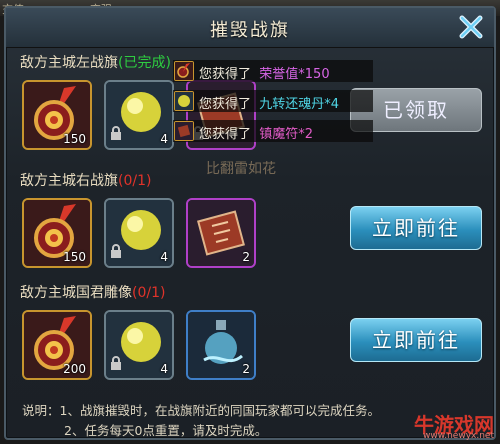  Describe the element at coordinates (57, 345) in the screenshot. I see `reward-slot: 200` at that location.